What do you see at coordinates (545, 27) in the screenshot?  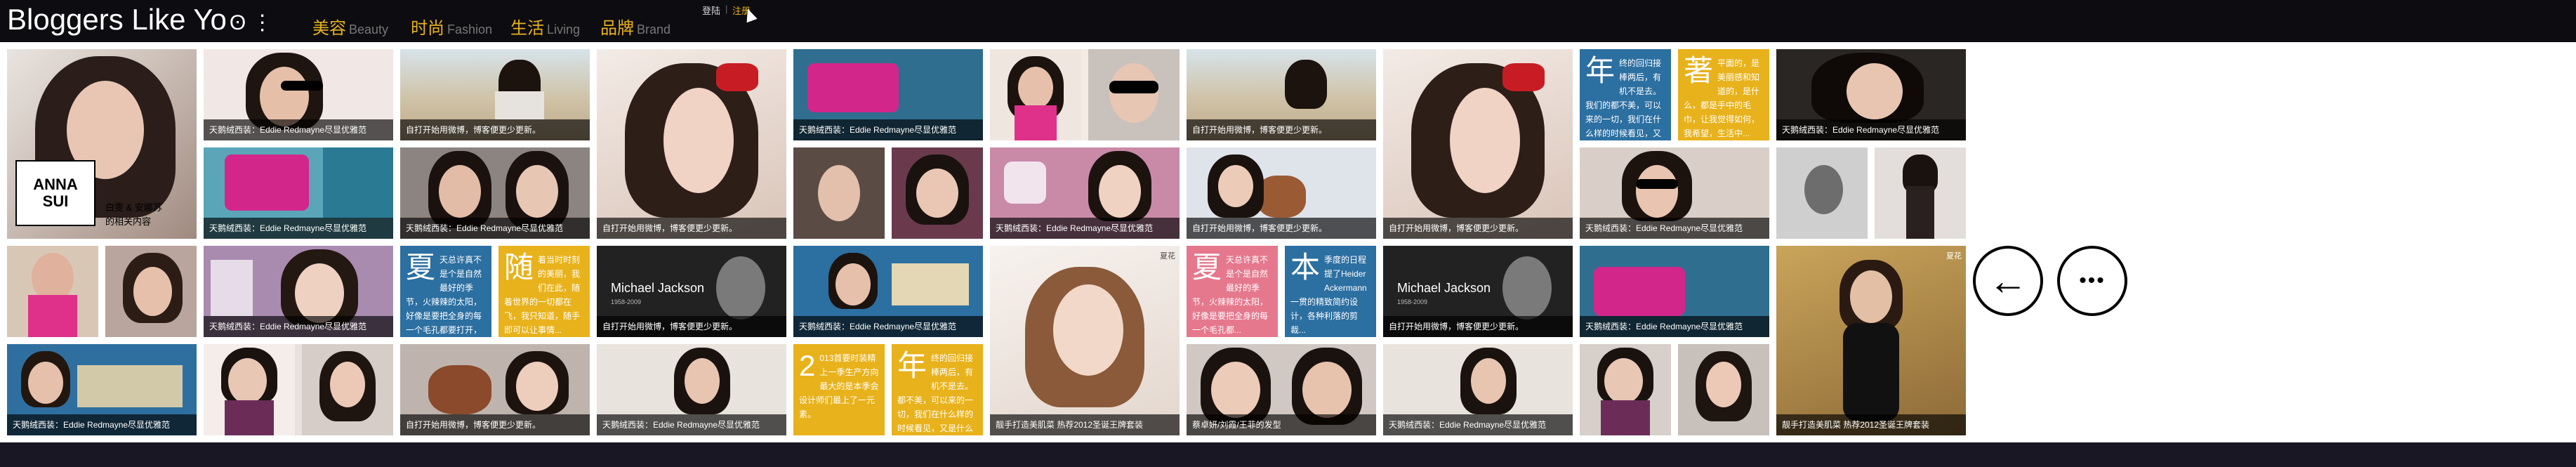 I see `nav-living: 生活 Living` at bounding box center [545, 27].